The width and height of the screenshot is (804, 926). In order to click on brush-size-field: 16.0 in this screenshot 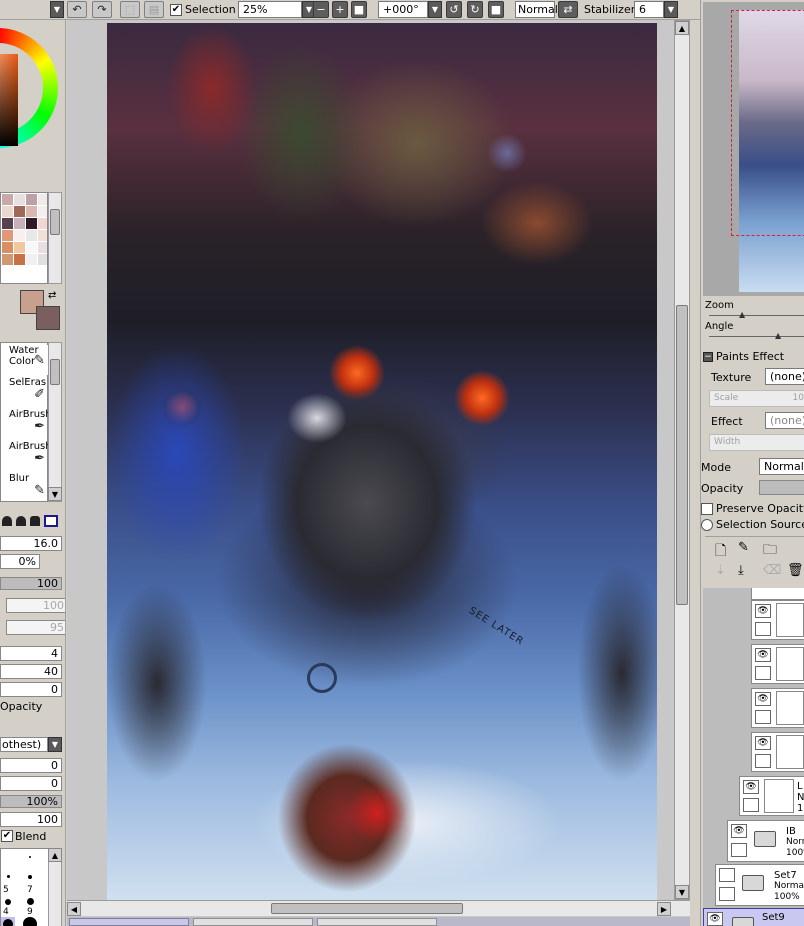, I will do `click(31, 543)`.